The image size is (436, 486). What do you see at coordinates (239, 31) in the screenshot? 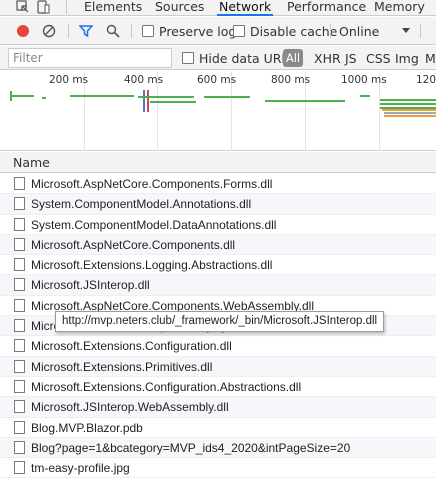
I see `disable-cache-checkbox` at bounding box center [239, 31].